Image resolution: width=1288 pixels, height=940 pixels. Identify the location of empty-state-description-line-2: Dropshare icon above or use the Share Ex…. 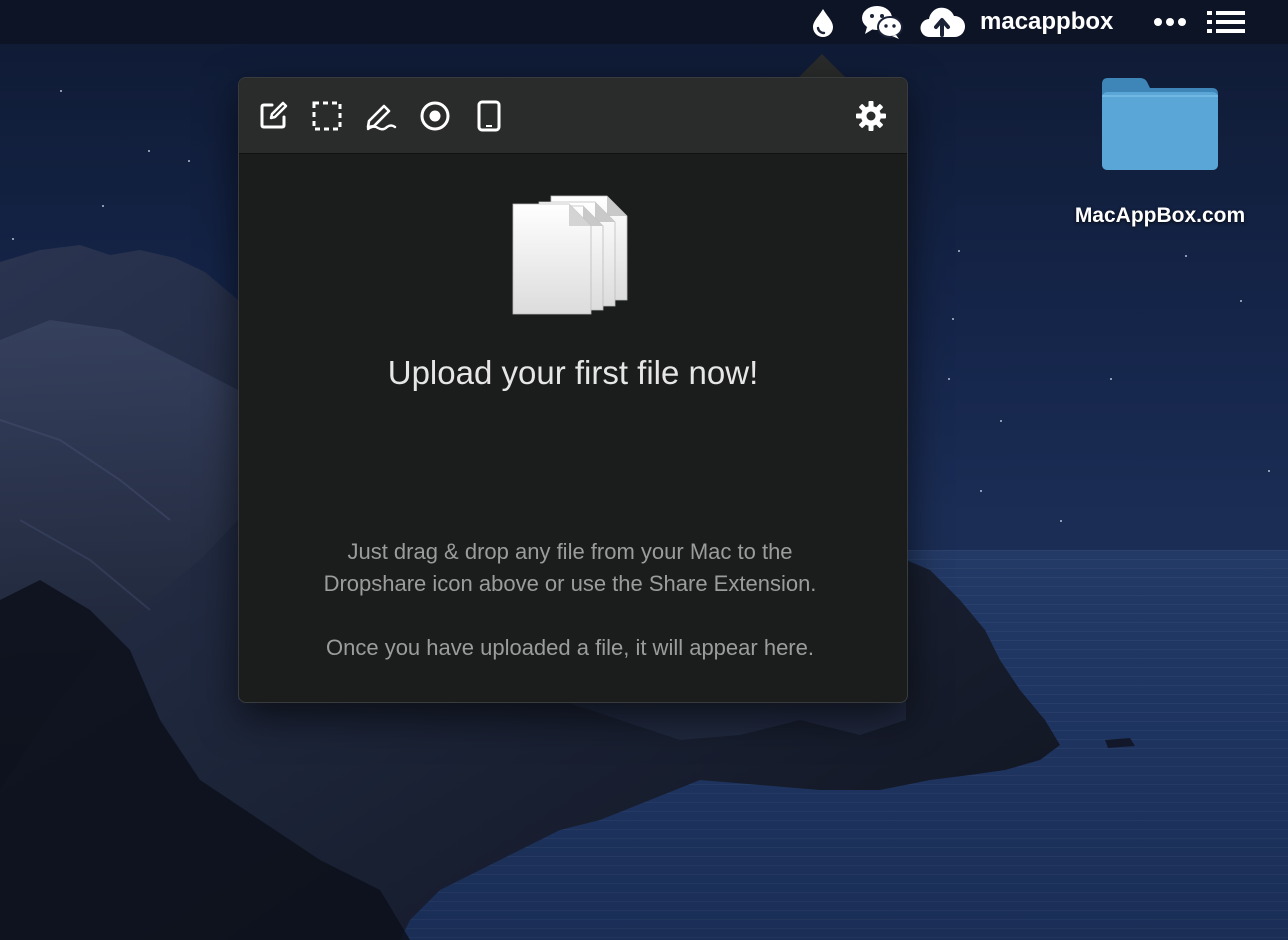
(570, 583).